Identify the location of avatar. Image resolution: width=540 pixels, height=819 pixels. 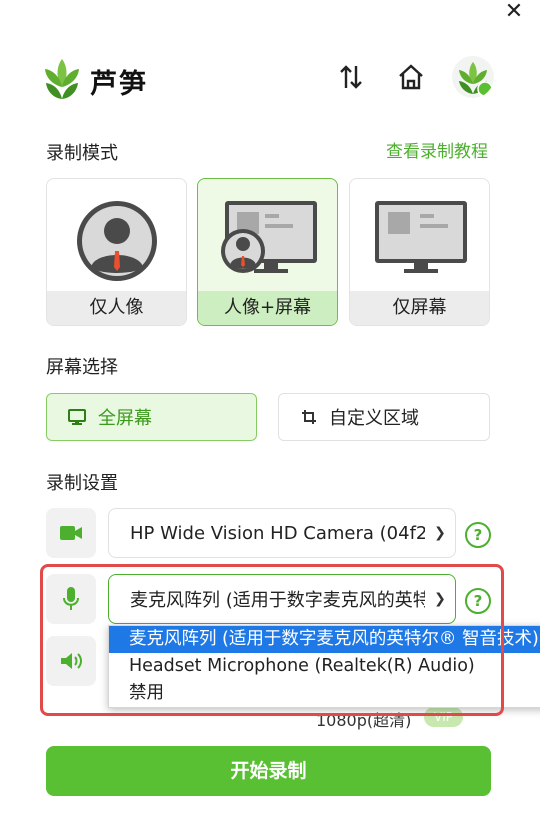
(473, 77).